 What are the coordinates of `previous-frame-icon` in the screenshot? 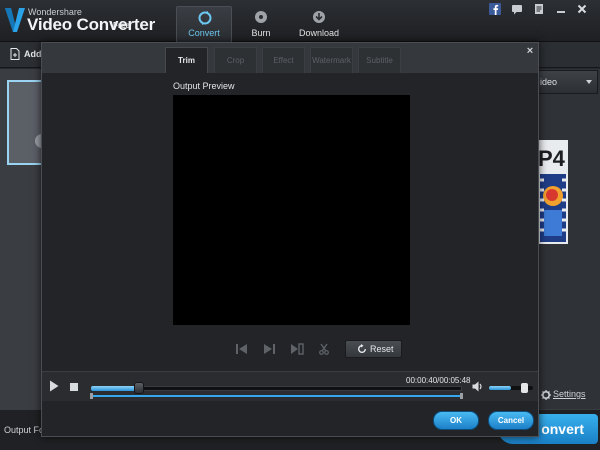 It's located at (242, 349).